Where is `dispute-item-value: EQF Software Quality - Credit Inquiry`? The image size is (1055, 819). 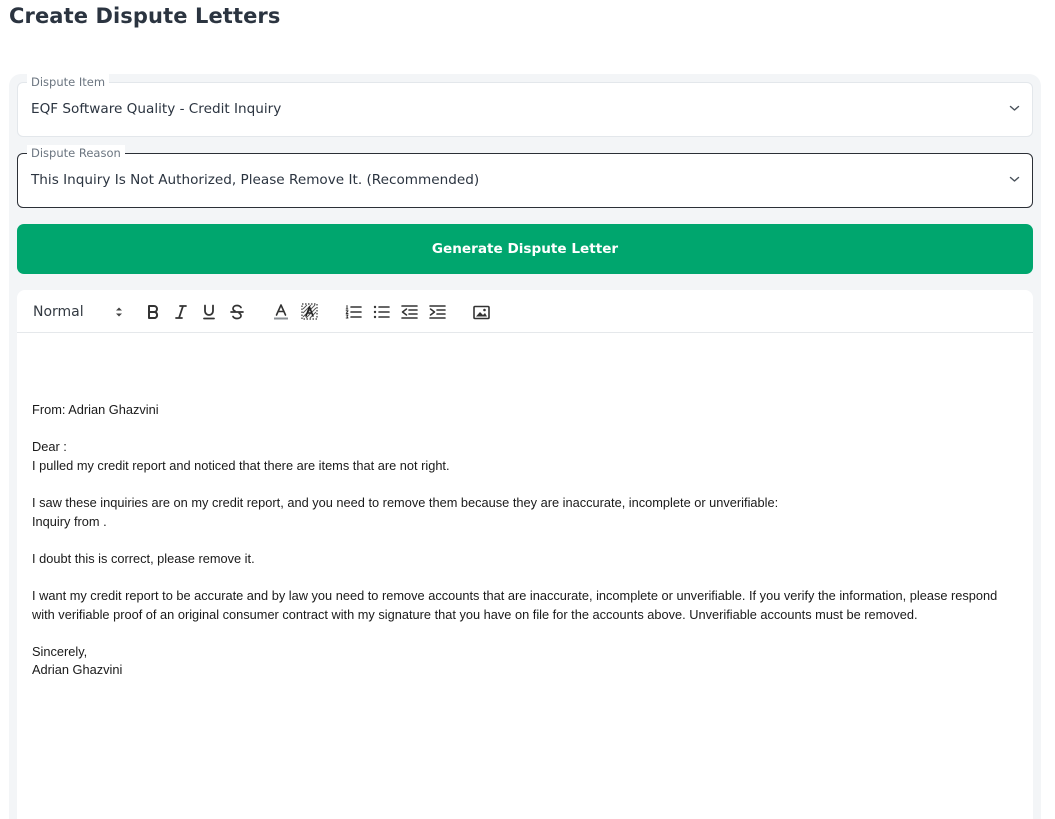 dispute-item-value: EQF Software Quality - Credit Inquiry is located at coordinates (156, 109).